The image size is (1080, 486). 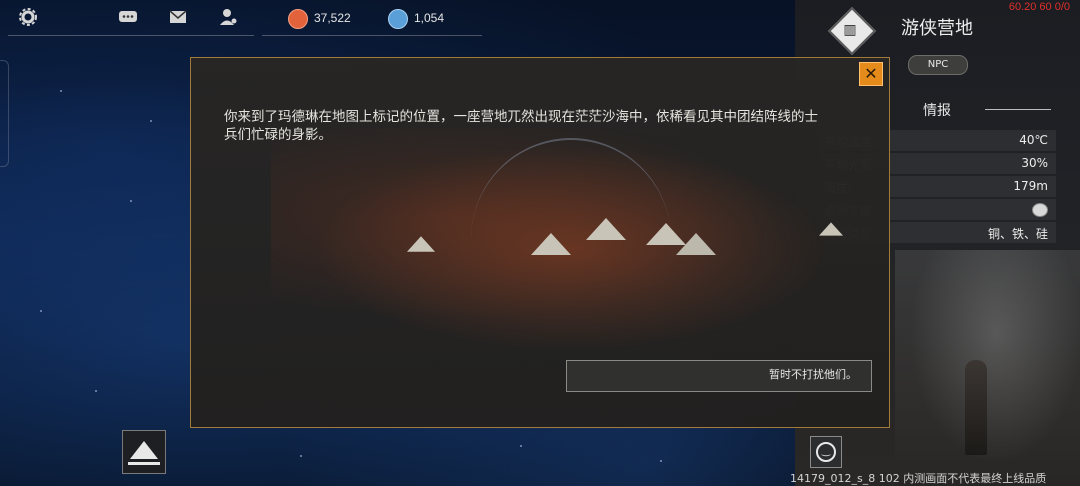 I want to click on location-artwork-figure, so click(x=976, y=407).